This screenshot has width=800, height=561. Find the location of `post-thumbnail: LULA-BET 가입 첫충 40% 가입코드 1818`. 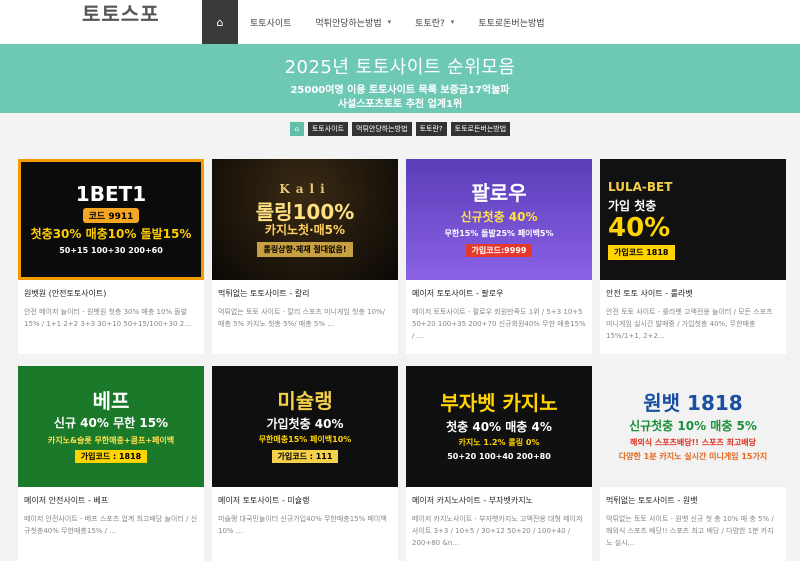

post-thumbnail: LULA-BET 가입 첫충 40% 가입코드 1818 is located at coordinates (693, 219).